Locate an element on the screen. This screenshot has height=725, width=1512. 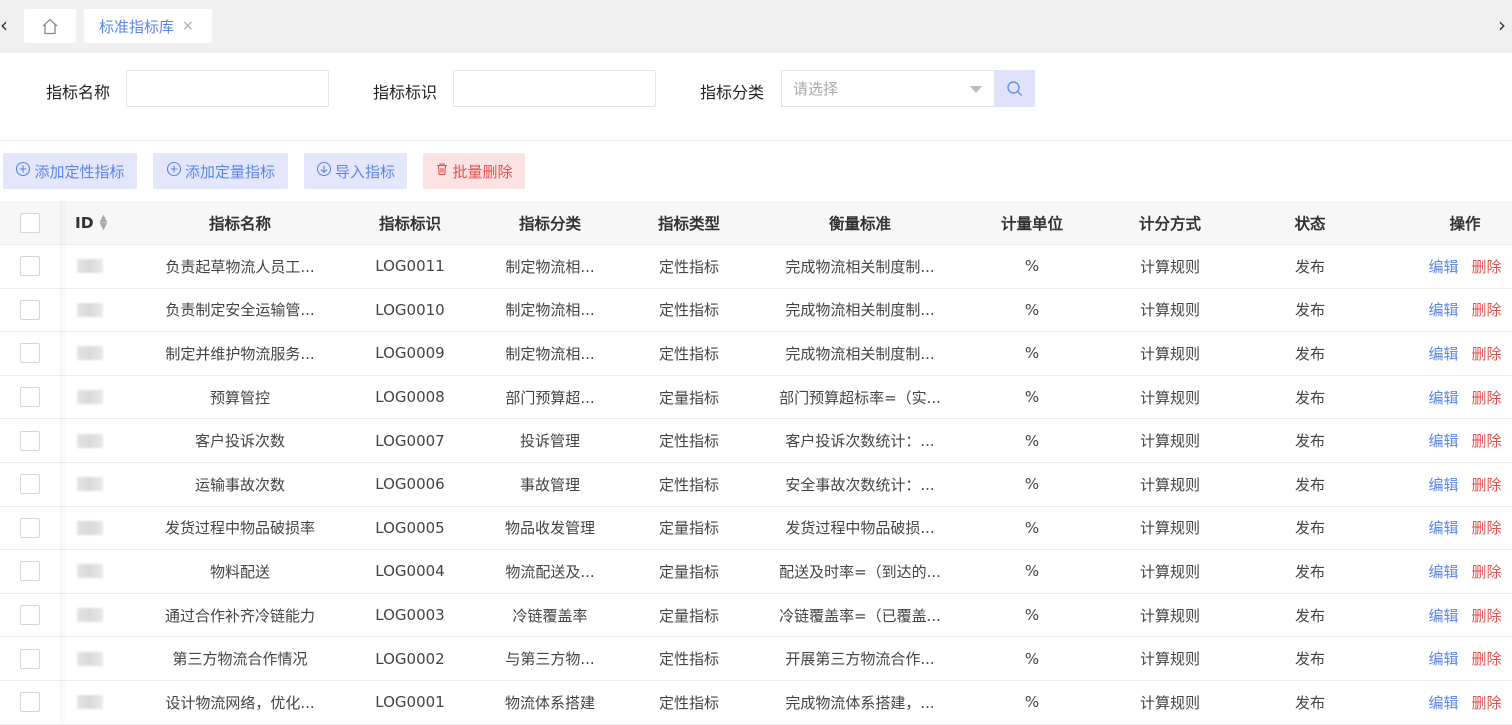
add-qualitative-indicator-button: 添加定性指标 is located at coordinates (70, 171).